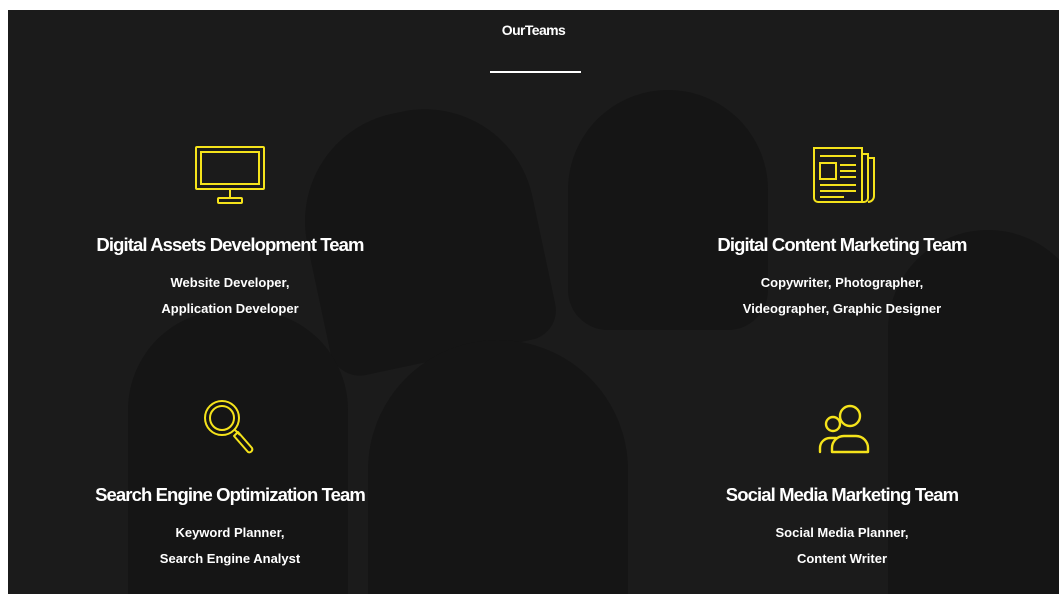 The height and width of the screenshot is (594, 1059). Describe the element at coordinates (230, 296) in the screenshot. I see `team-roles: Website Developer, Application Developer` at that location.